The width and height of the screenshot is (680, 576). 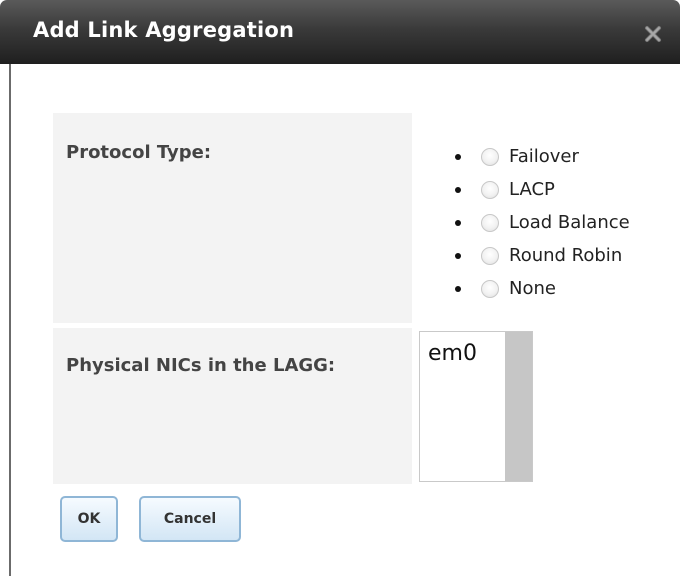 What do you see at coordinates (476, 406) in the screenshot?
I see `physical-nics-listbox: em0` at bounding box center [476, 406].